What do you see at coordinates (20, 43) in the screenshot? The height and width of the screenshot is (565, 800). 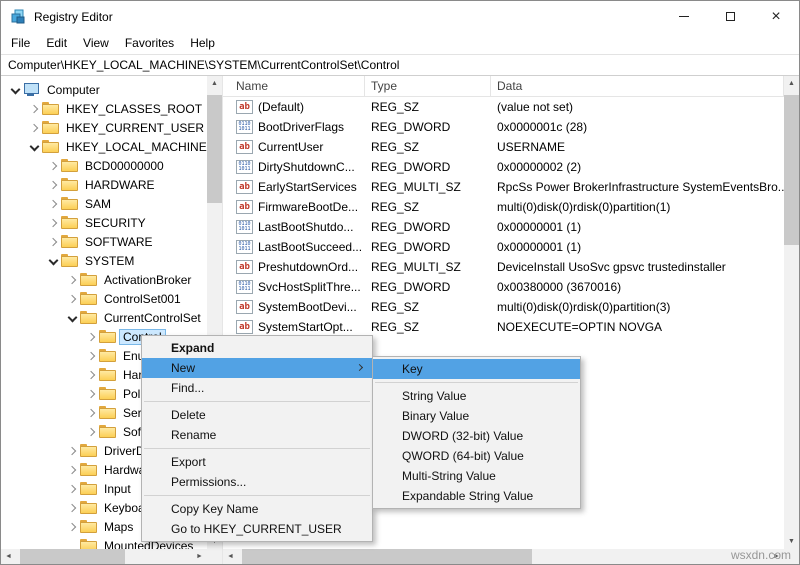 I see `menu-file: File` at bounding box center [20, 43].